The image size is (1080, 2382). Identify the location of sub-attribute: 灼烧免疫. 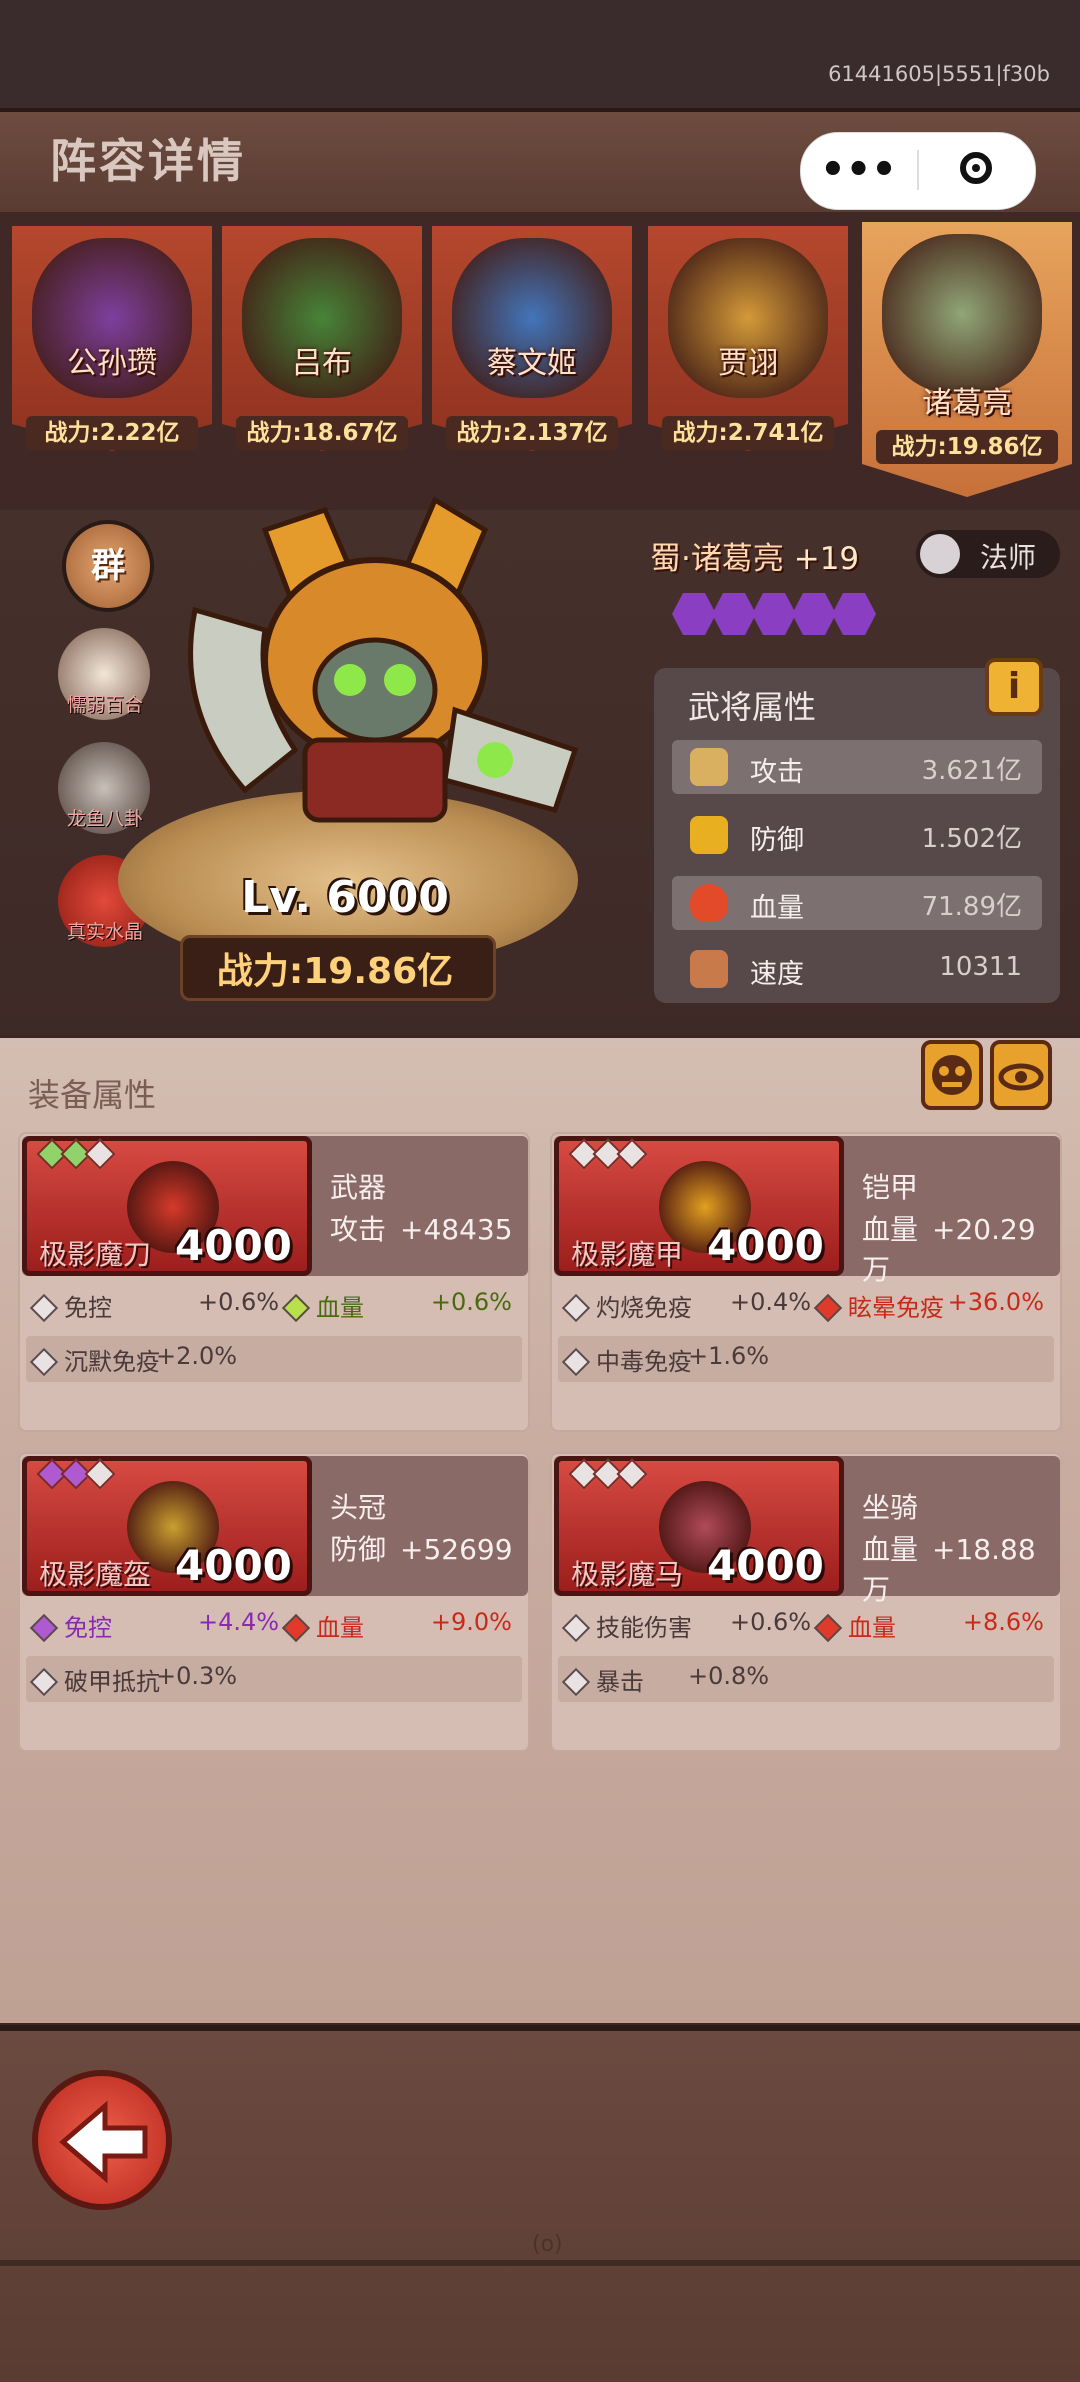
(626, 1305).